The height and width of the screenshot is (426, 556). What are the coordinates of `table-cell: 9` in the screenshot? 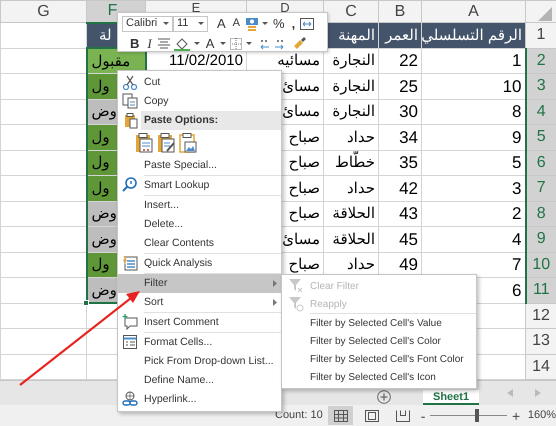 It's located at (474, 137).